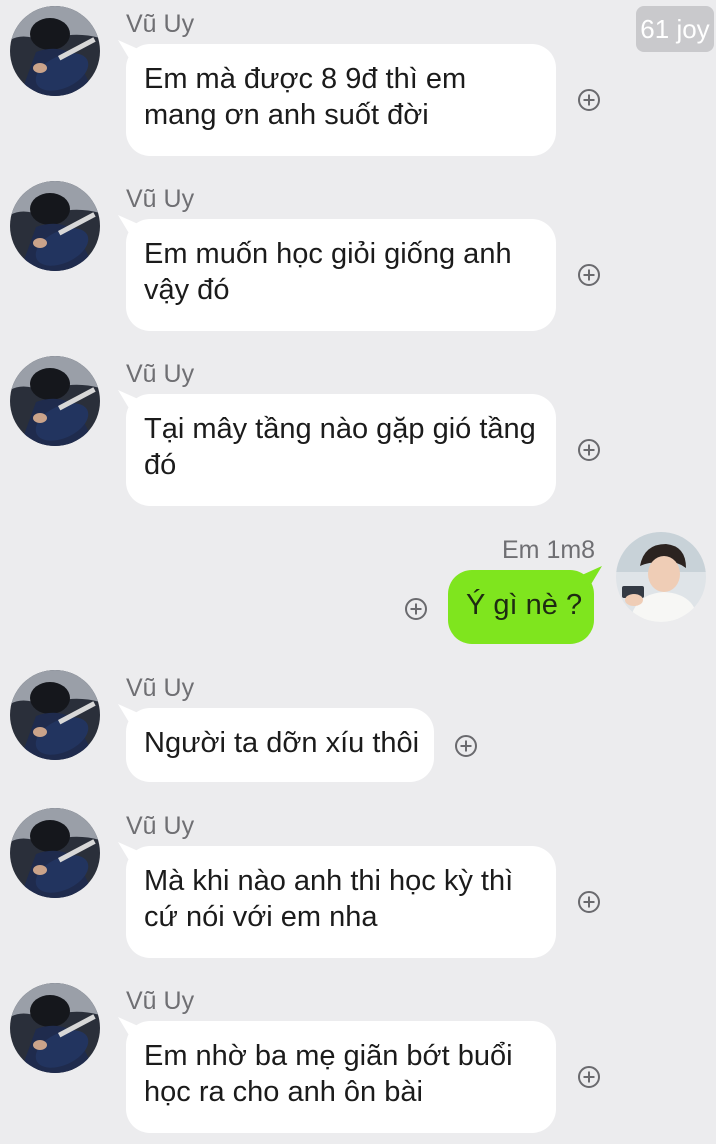  I want to click on message-text-line: Em muốn học giỏi giống anh, so click(328, 254).